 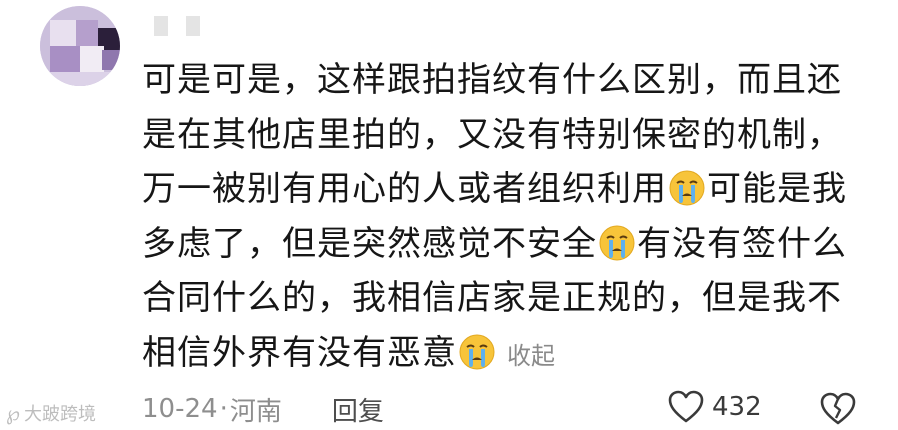 I want to click on watermark: ℘ 大跛跨境, so click(x=51, y=413).